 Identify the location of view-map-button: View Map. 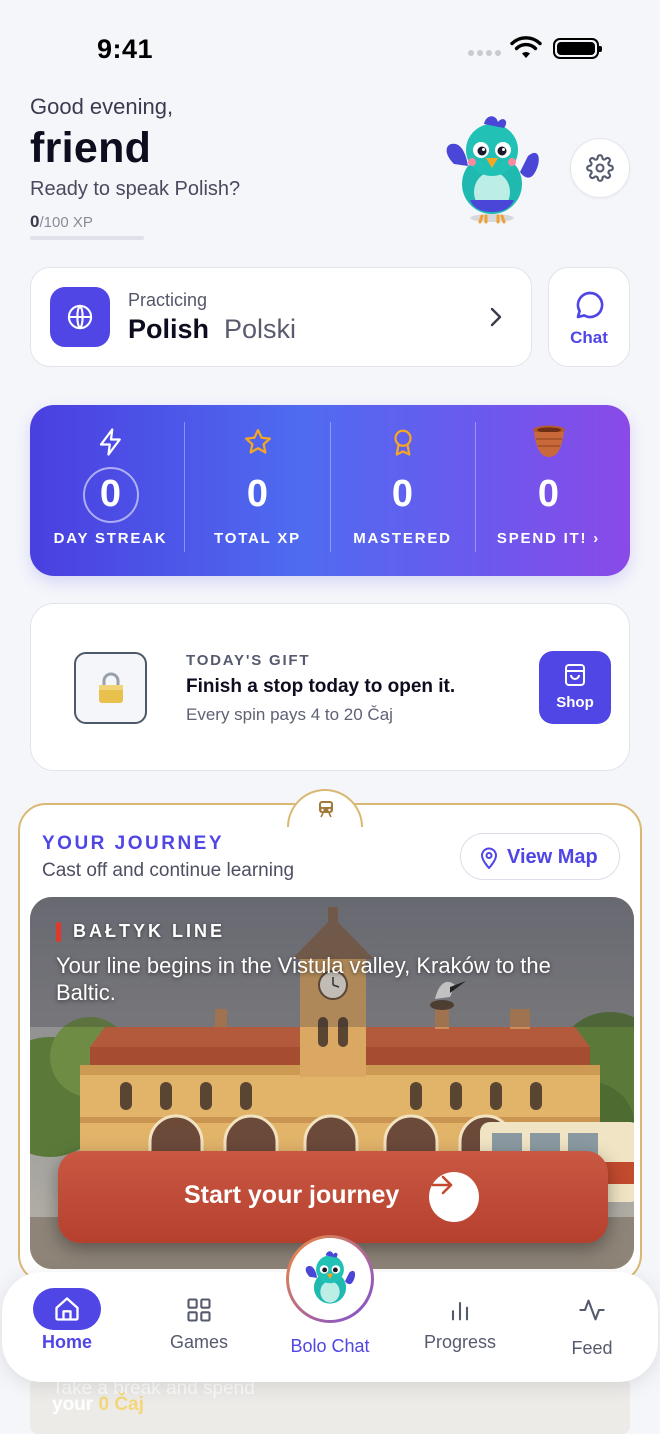
(540, 856).